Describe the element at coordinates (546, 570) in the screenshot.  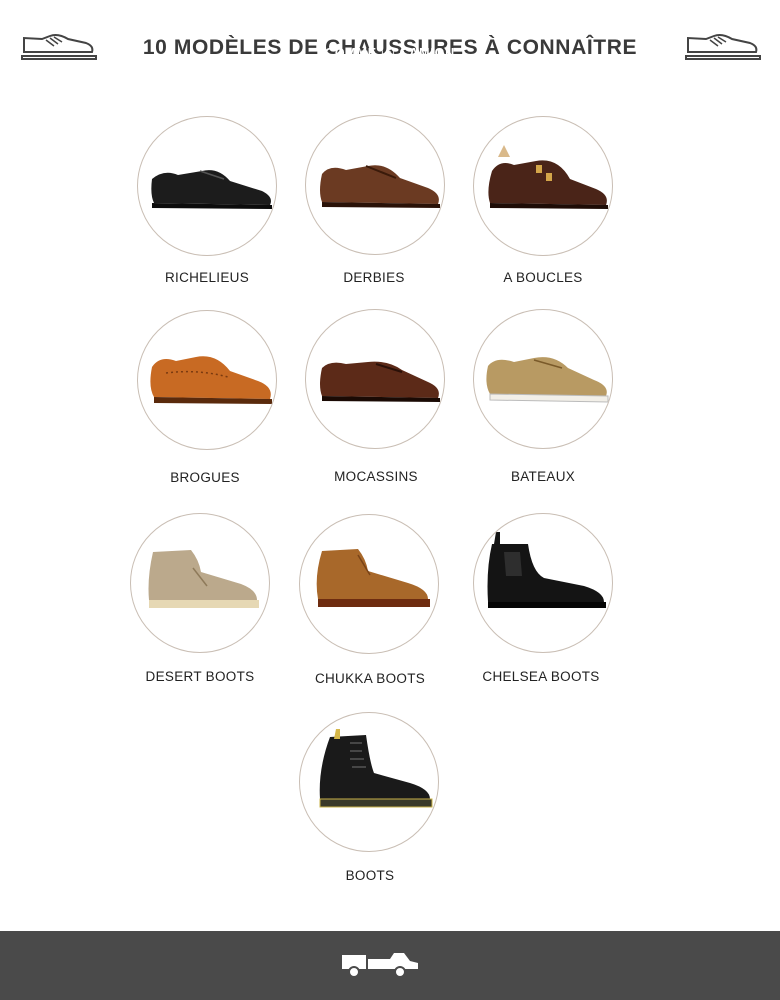
I see `chelsea-boot-icon` at that location.